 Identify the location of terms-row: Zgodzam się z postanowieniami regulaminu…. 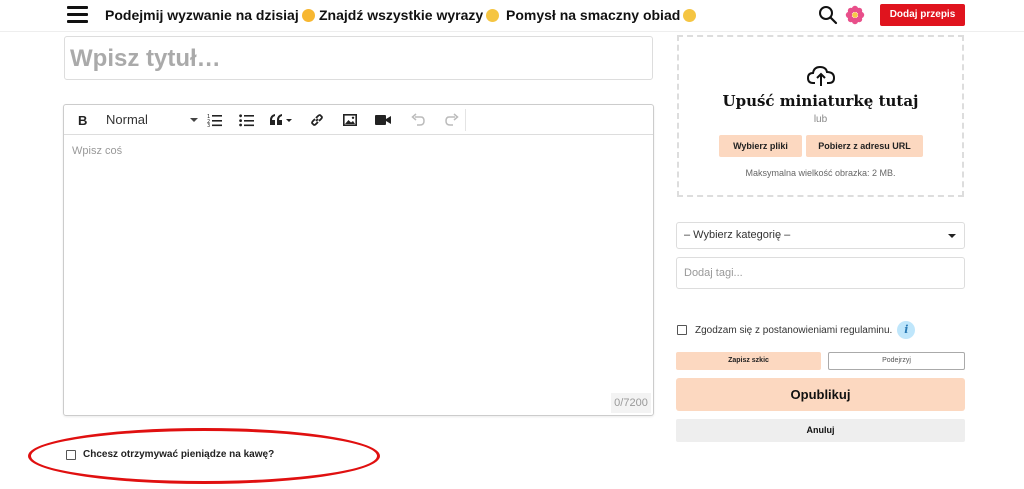
(796, 330).